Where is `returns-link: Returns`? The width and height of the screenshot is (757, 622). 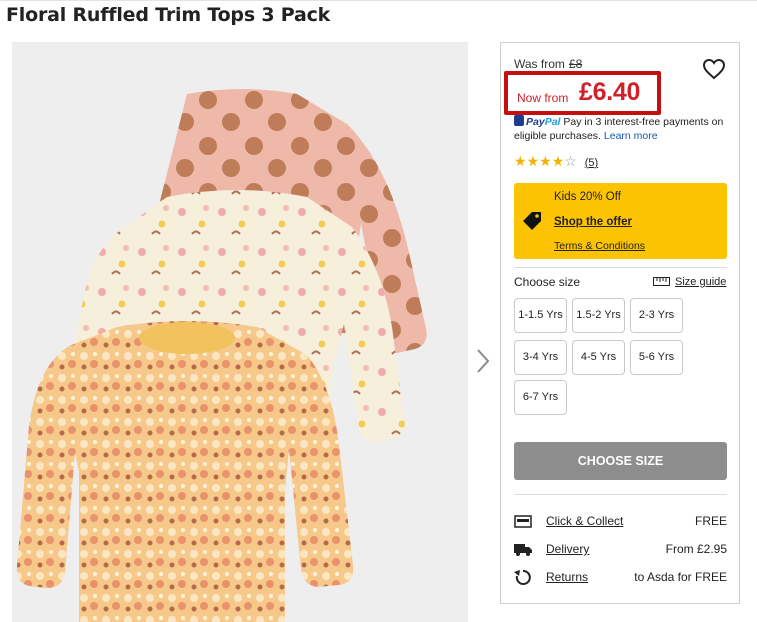
returns-link: Returns is located at coordinates (567, 577).